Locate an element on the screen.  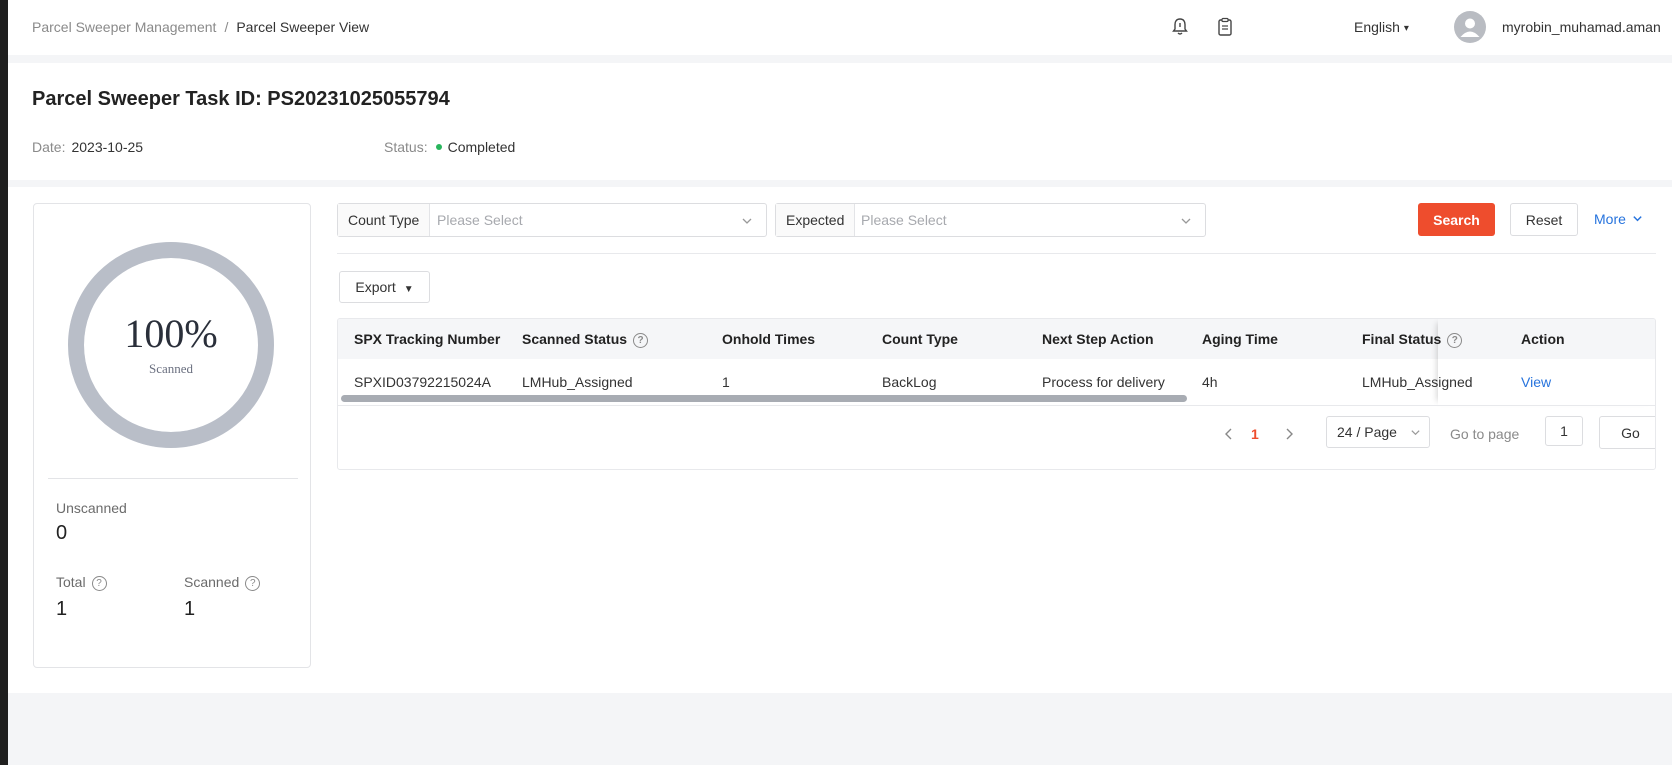
scanned-stat: Scanned? is located at coordinates (222, 582).